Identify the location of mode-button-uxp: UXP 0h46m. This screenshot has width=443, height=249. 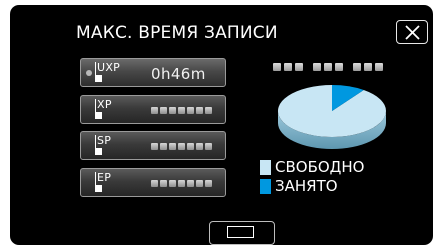
(153, 72).